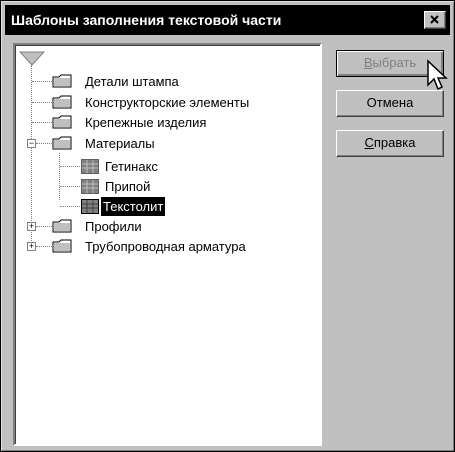 The image size is (455, 452). I want to click on window-title: Шаблоны заполнения текстовой части, so click(146, 20).